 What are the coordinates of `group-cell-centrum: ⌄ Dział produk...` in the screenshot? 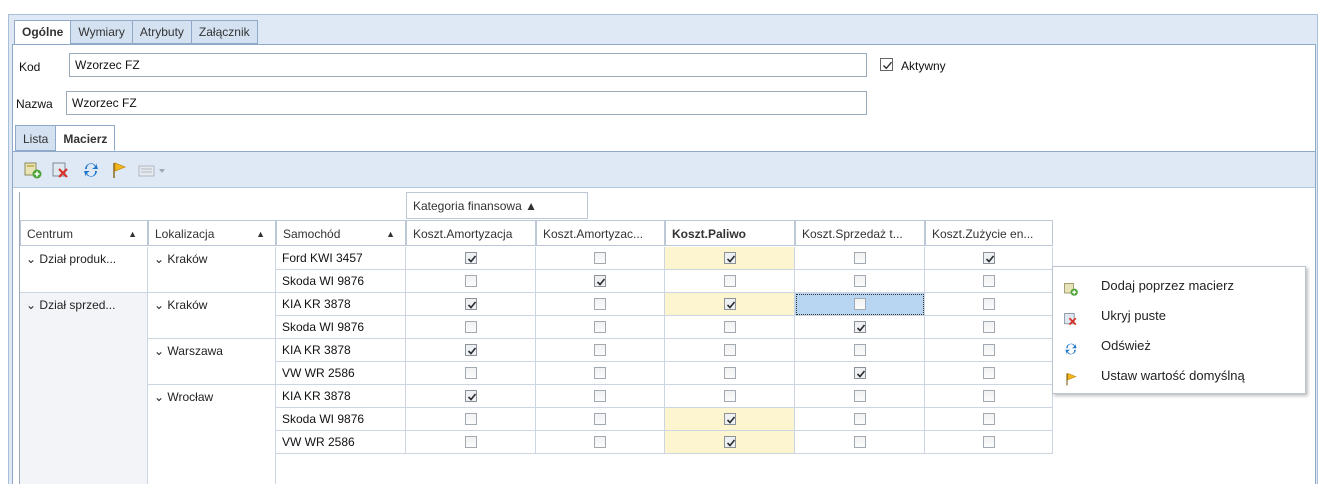 It's located at (84, 270).